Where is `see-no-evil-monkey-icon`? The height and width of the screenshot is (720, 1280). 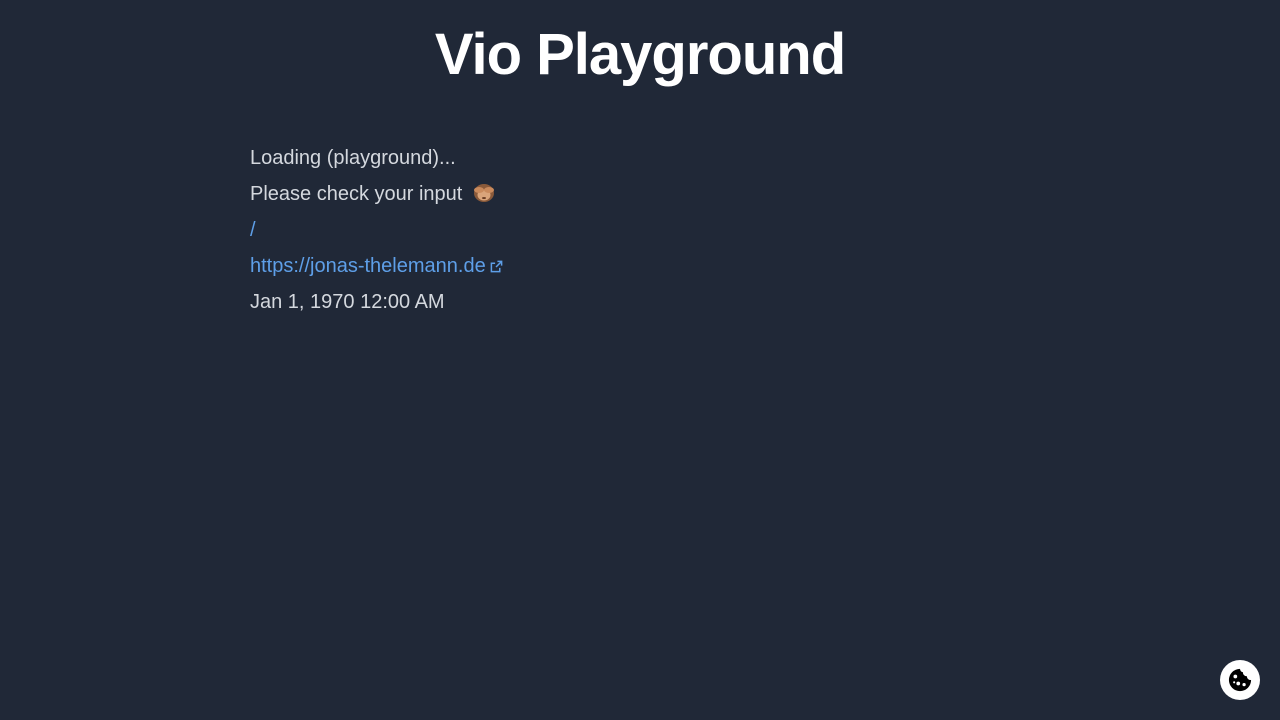 see-no-evil-monkey-icon is located at coordinates (484, 192).